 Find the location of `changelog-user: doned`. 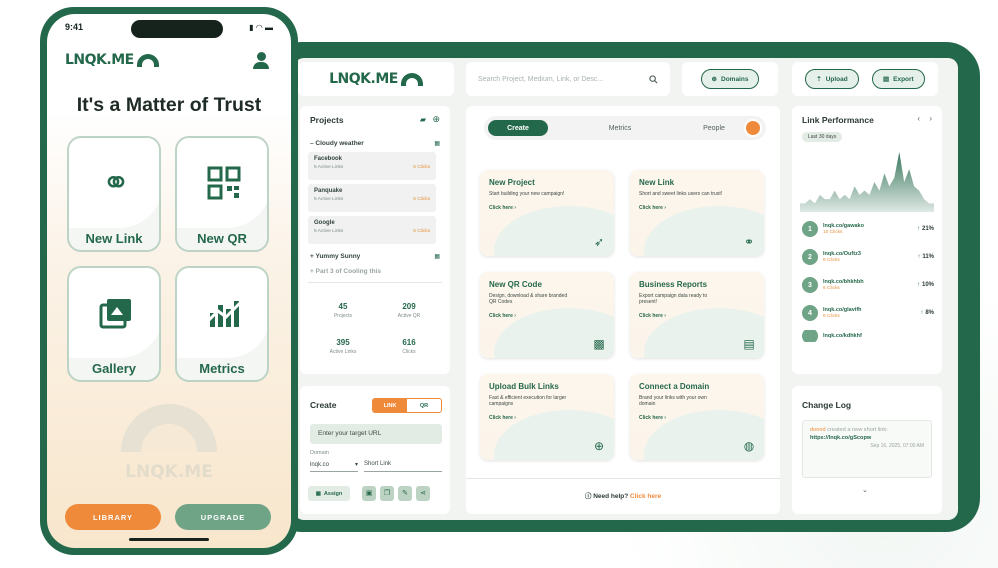

changelog-user: doned is located at coordinates (818, 430).